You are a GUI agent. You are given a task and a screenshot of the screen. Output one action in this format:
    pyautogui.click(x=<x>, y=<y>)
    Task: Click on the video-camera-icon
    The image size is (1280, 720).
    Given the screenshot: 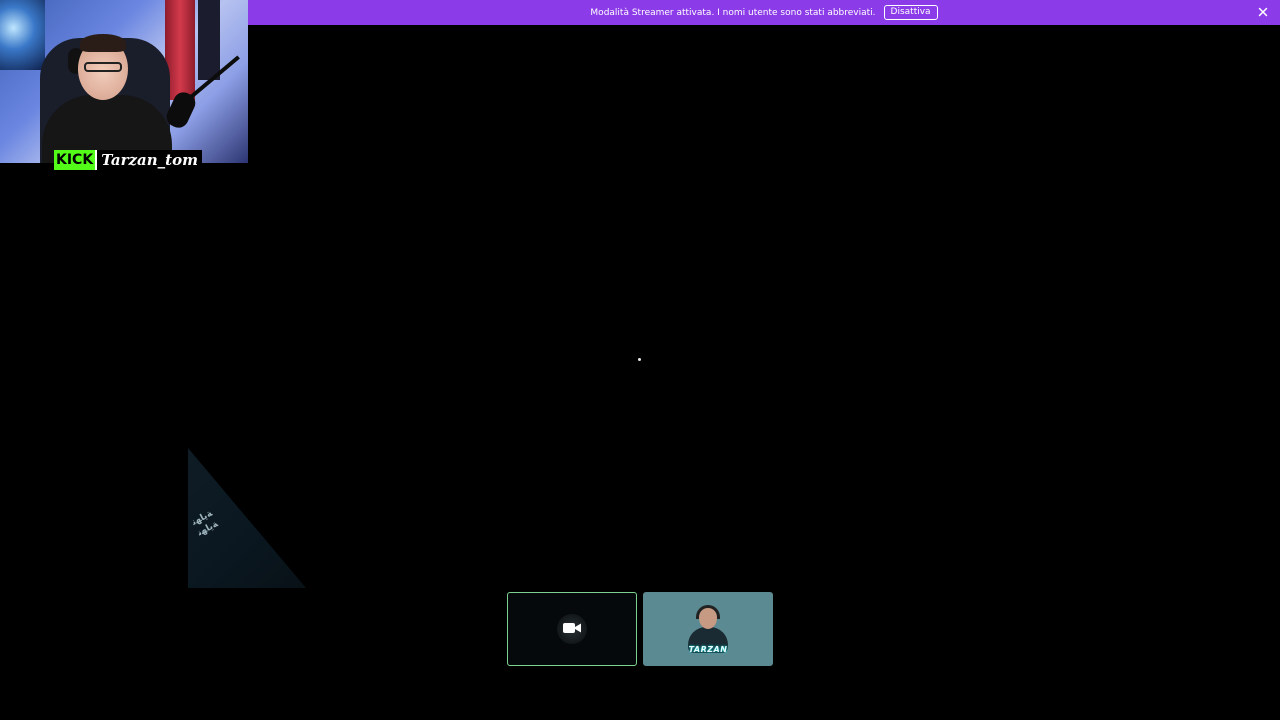 What is the action you would take?
    pyautogui.click(x=572, y=629)
    